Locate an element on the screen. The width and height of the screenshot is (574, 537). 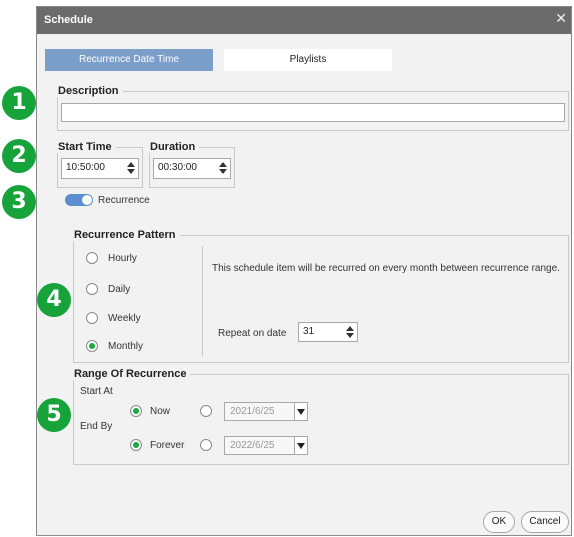
recurrence-toggle-label: Recurrence is located at coordinates (124, 200).